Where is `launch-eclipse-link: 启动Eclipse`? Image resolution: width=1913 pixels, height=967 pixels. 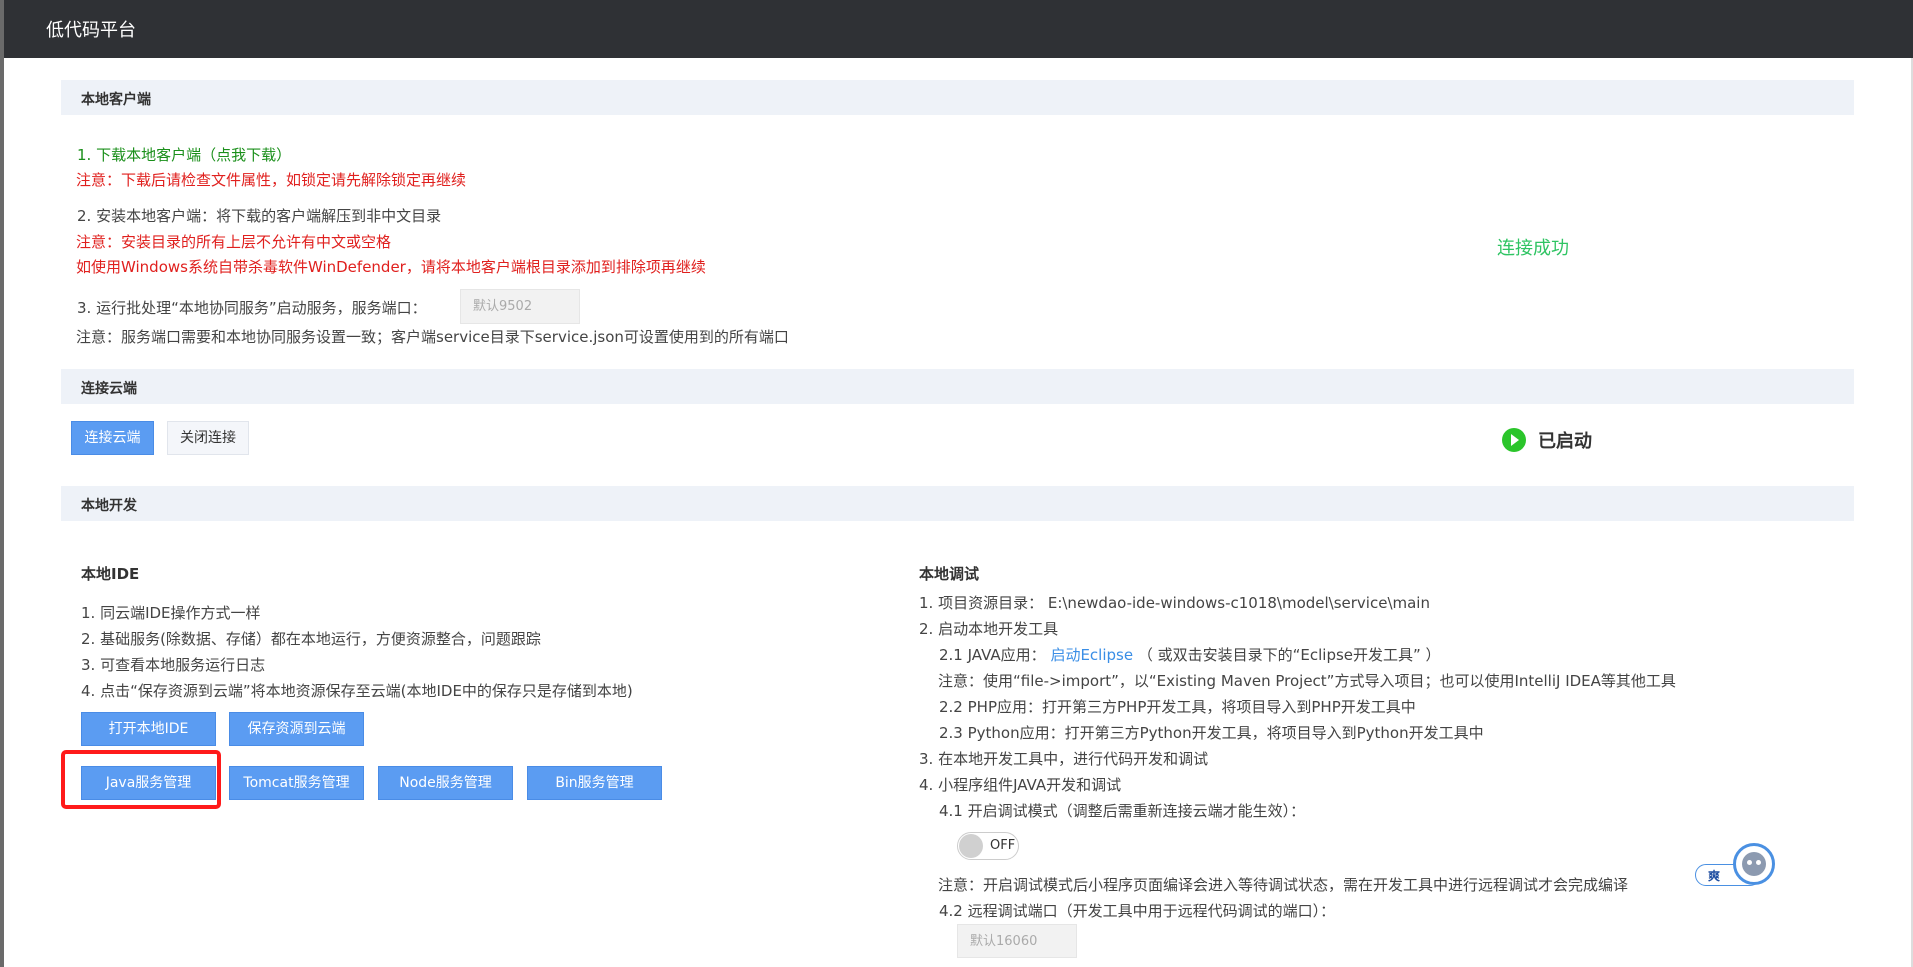
launch-eclipse-link: 启动Eclipse is located at coordinates (1091, 655).